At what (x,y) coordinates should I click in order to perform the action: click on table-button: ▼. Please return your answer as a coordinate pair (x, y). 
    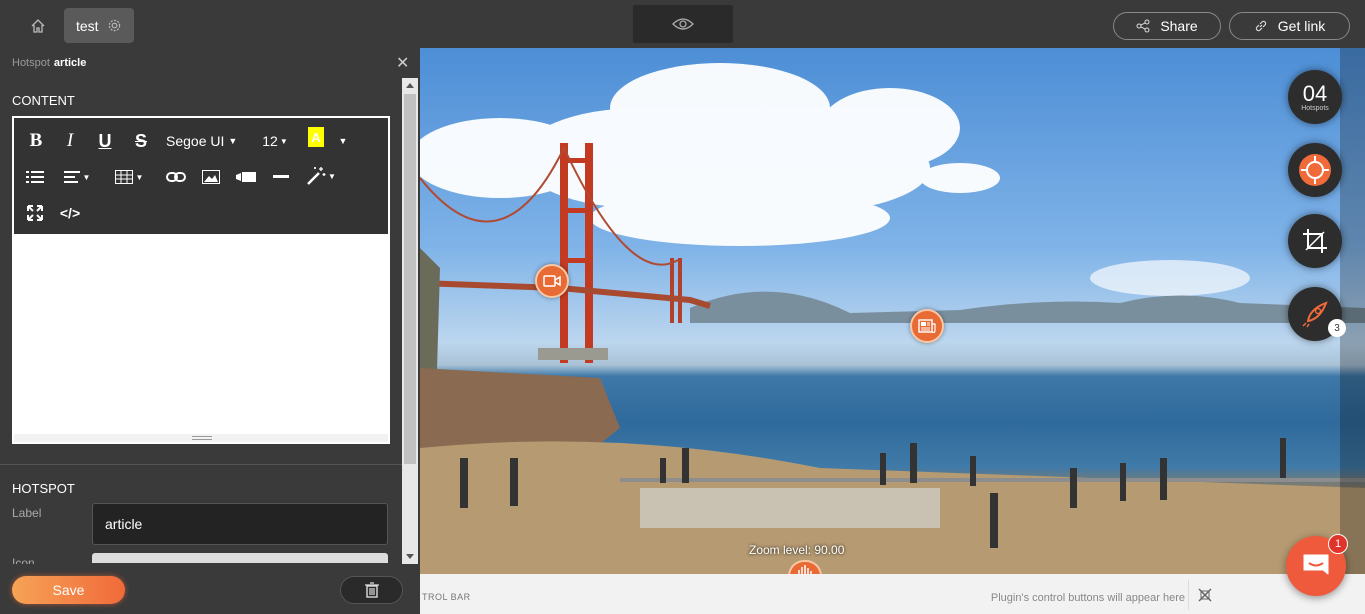
    Looking at the image, I should click on (129, 177).